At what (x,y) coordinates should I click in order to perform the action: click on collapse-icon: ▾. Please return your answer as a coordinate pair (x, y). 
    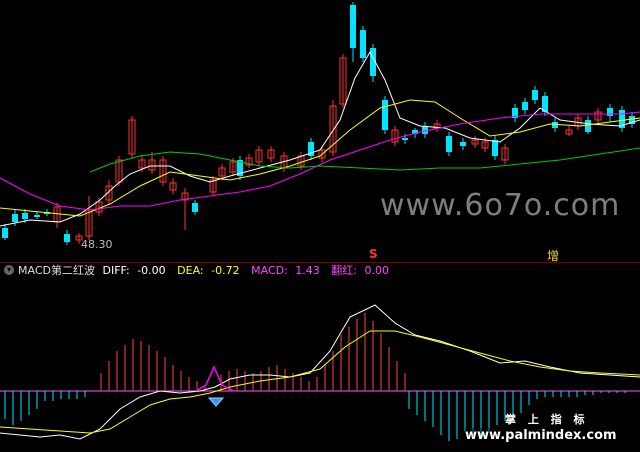
    Looking at the image, I should click on (9, 270).